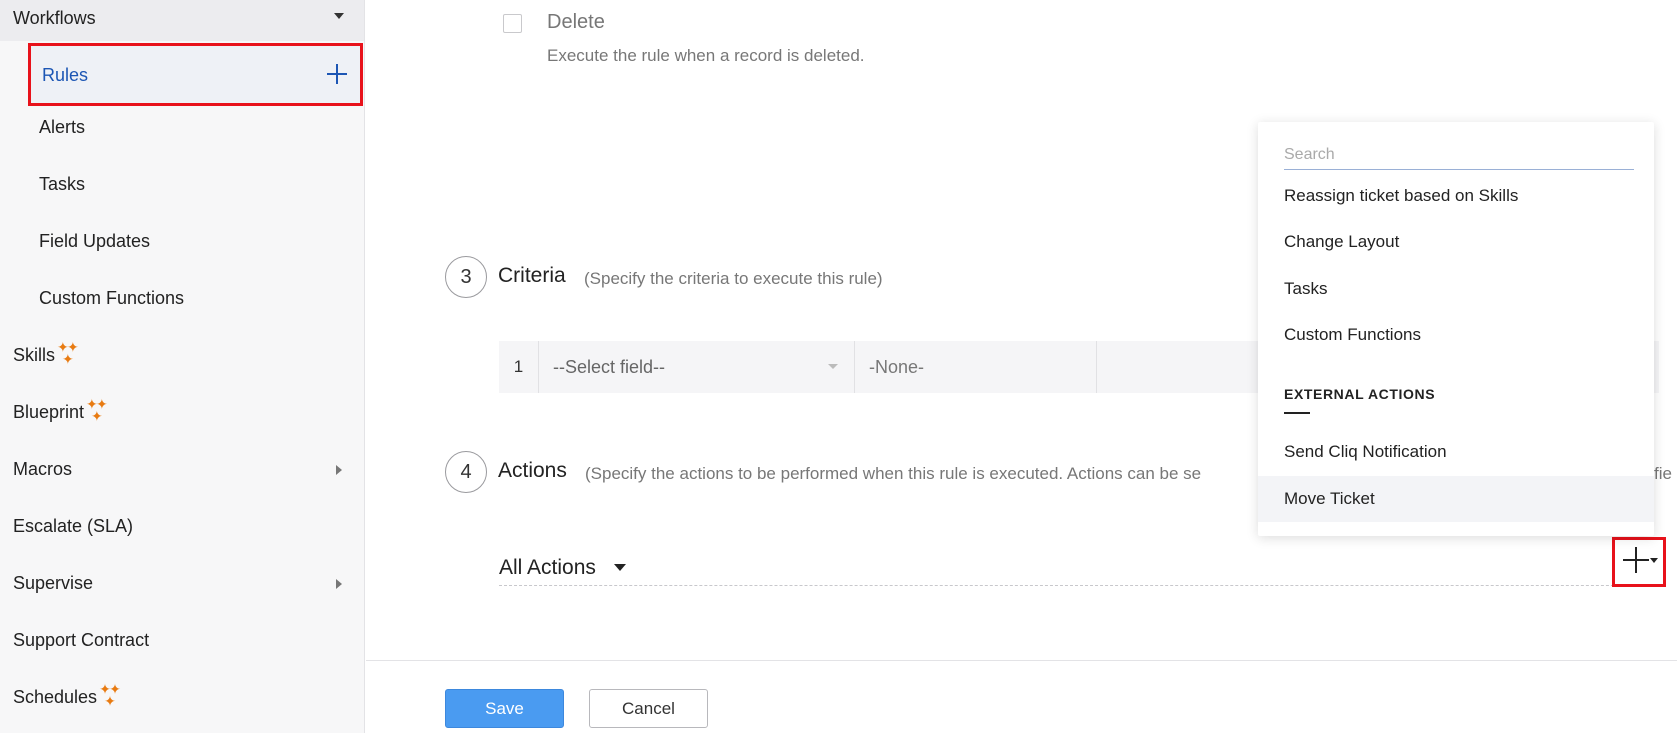 Image resolution: width=1677 pixels, height=733 pixels. What do you see at coordinates (576, 22) in the screenshot?
I see `delete-option-title: Delete` at bounding box center [576, 22].